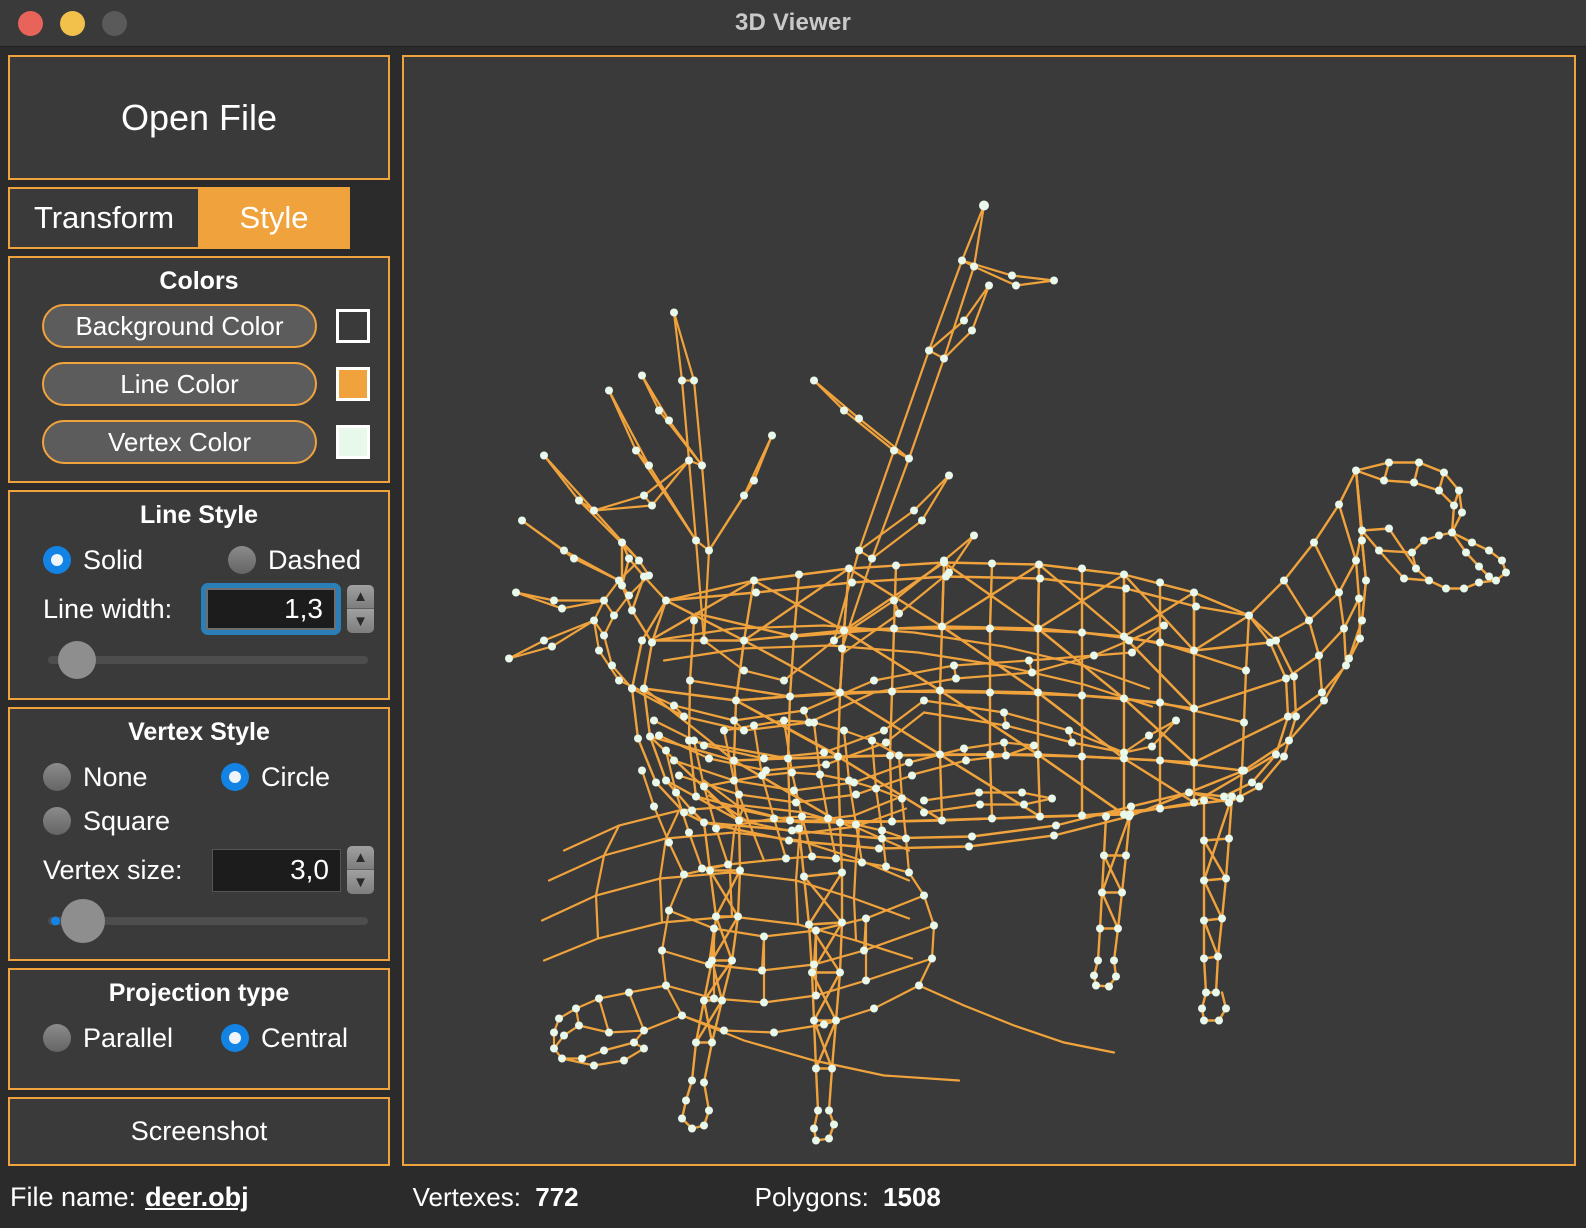 The image size is (1586, 1228). I want to click on radio-none-label: None, so click(115, 776).